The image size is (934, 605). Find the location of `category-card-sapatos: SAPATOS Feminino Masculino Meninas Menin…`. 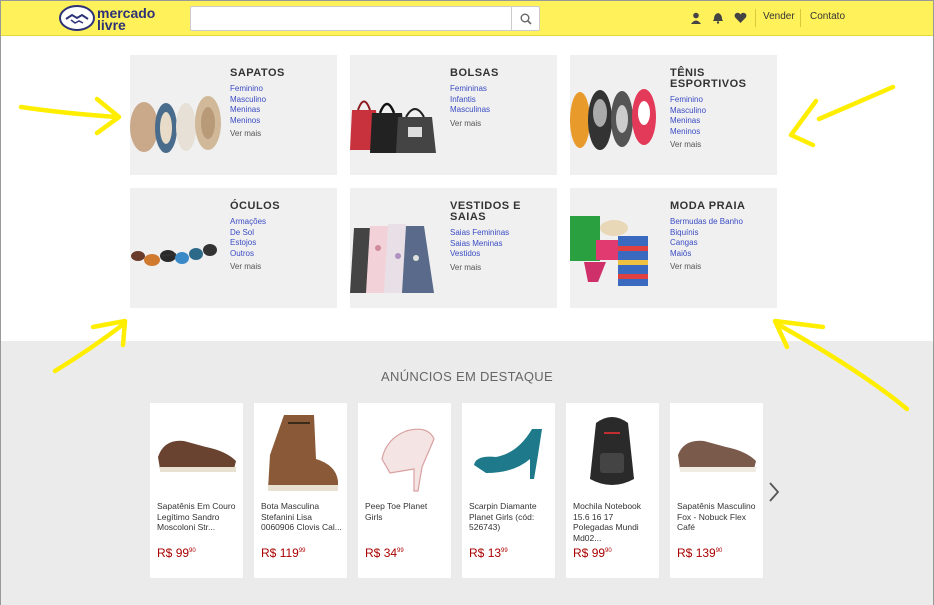

category-card-sapatos: SAPATOS Feminino Masculino Meninas Menin… is located at coordinates (233, 115).